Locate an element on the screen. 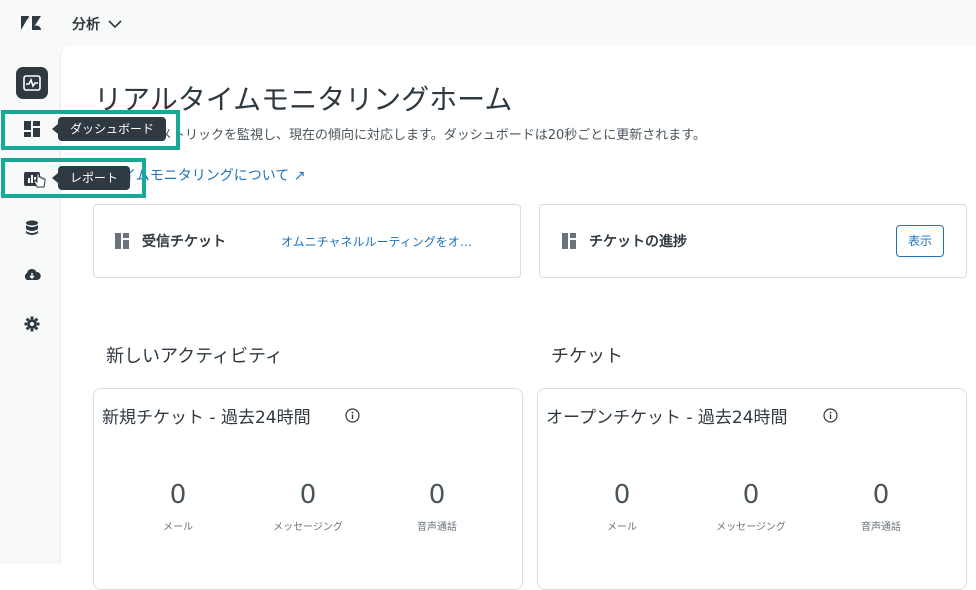  nav-monitor is located at coordinates (32, 83).